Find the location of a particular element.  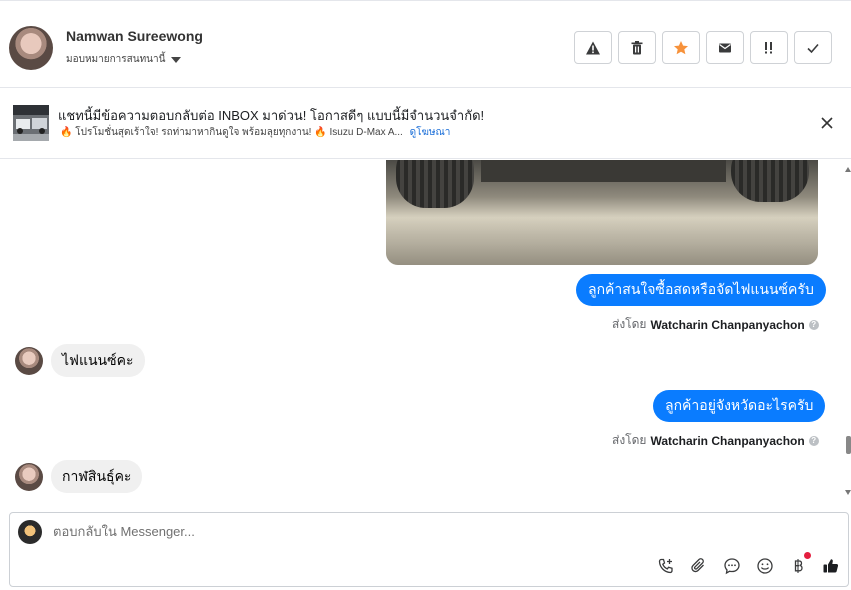

incoming-message: ไฟแนนซ์คะ is located at coordinates (98, 360).